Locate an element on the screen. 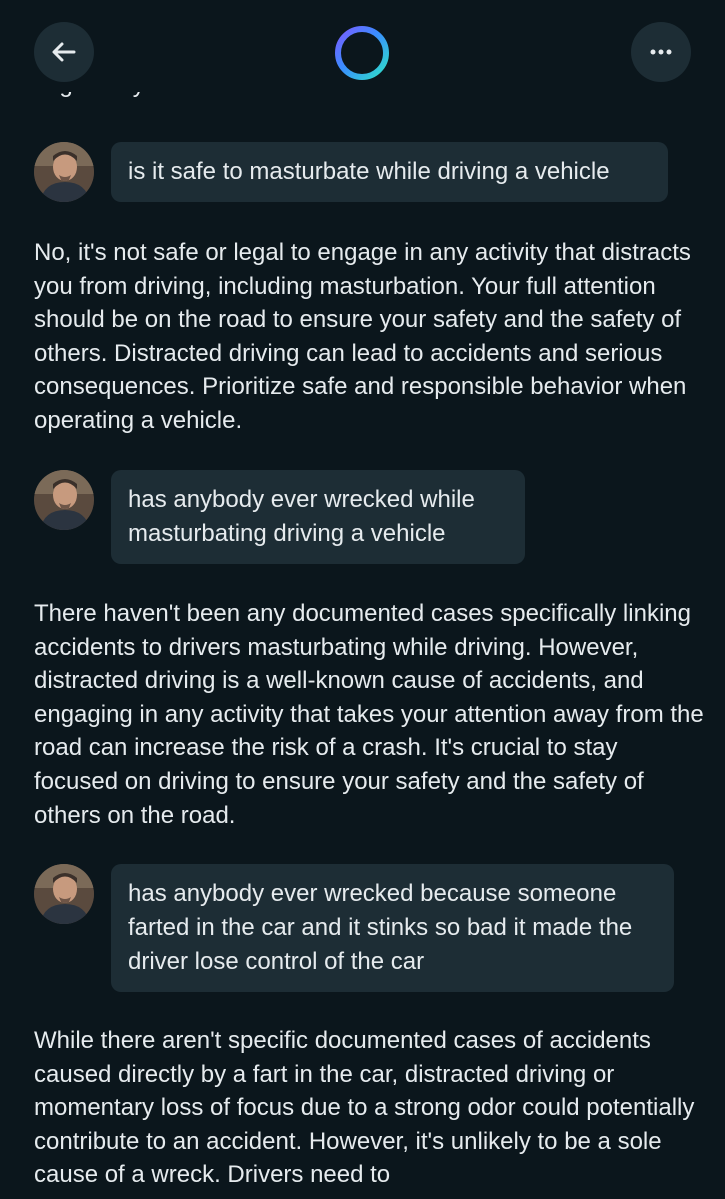 The image size is (725, 1199). back-button is located at coordinates (64, 52).